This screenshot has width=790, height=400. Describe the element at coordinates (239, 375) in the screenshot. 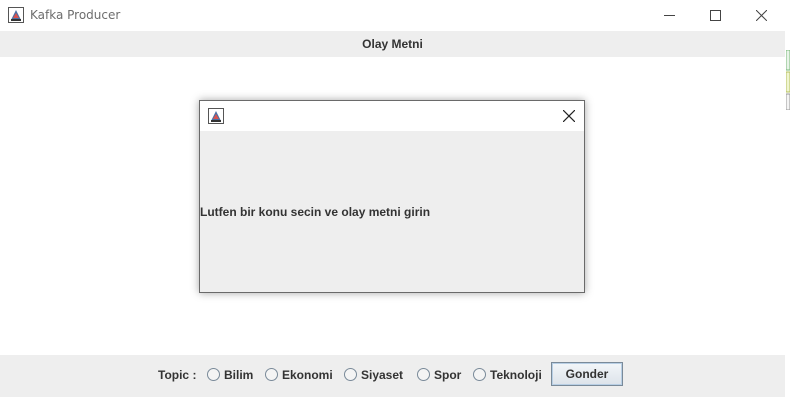

I see `radio-label: Bilim` at that location.